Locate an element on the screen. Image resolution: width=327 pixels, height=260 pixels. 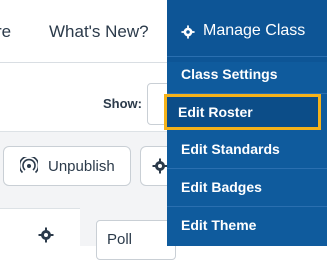
menu-item-edit-roster: Edit Roster is located at coordinates (242, 112).